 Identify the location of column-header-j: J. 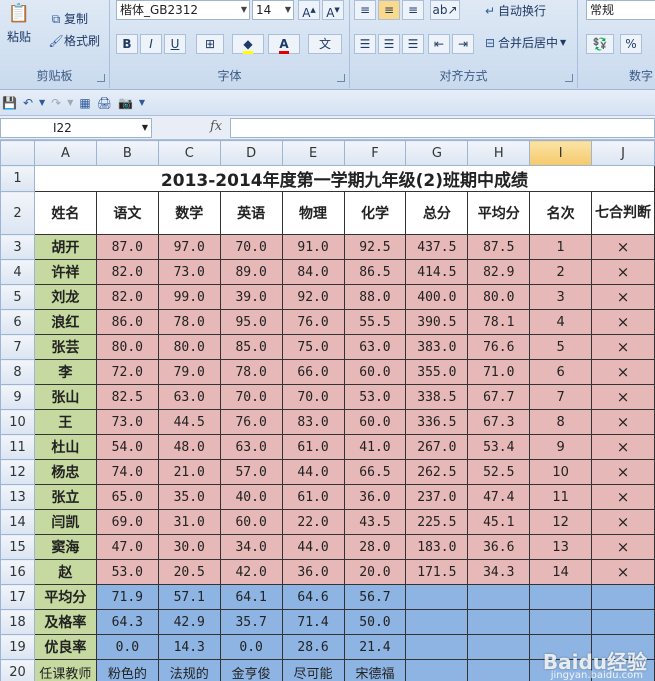
(623, 153).